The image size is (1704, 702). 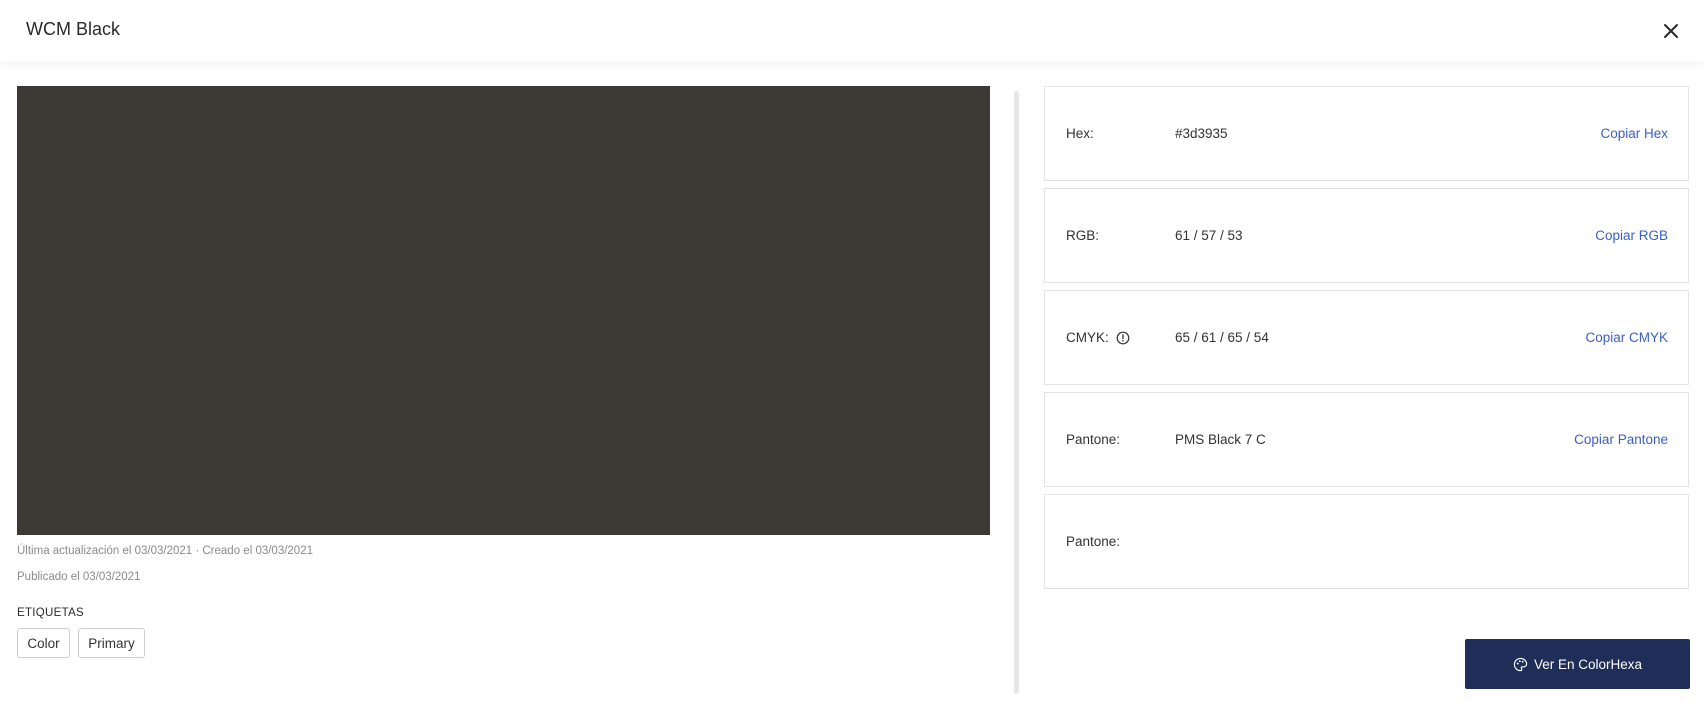 I want to click on close-button, so click(x=1671, y=31).